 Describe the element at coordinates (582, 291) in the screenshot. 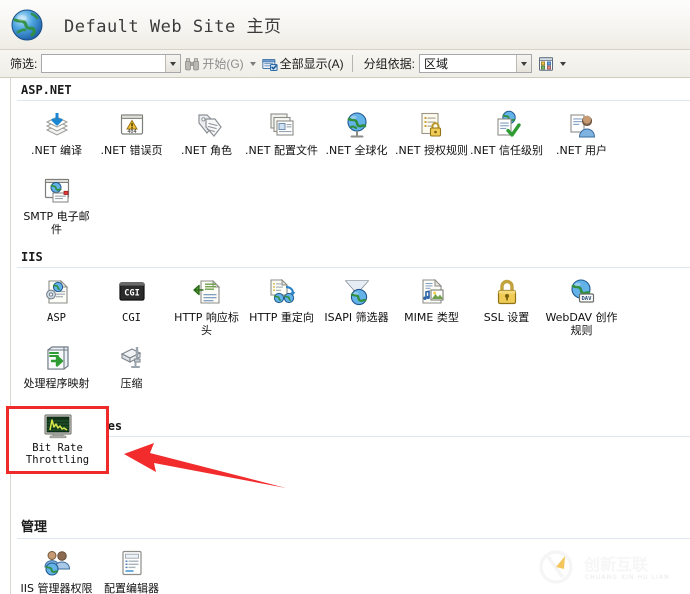

I see `webdav-authoring-rules-icon: DAV` at that location.